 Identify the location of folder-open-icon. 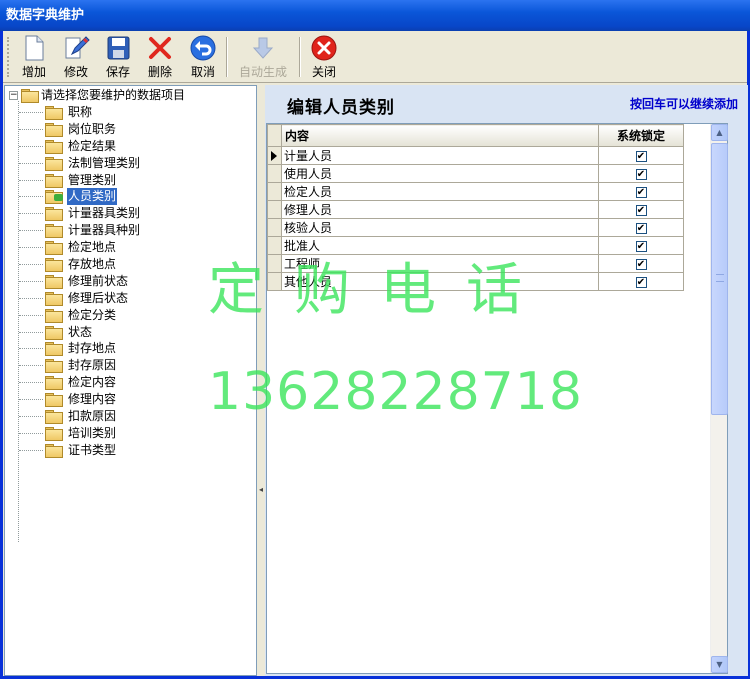
(30, 96).